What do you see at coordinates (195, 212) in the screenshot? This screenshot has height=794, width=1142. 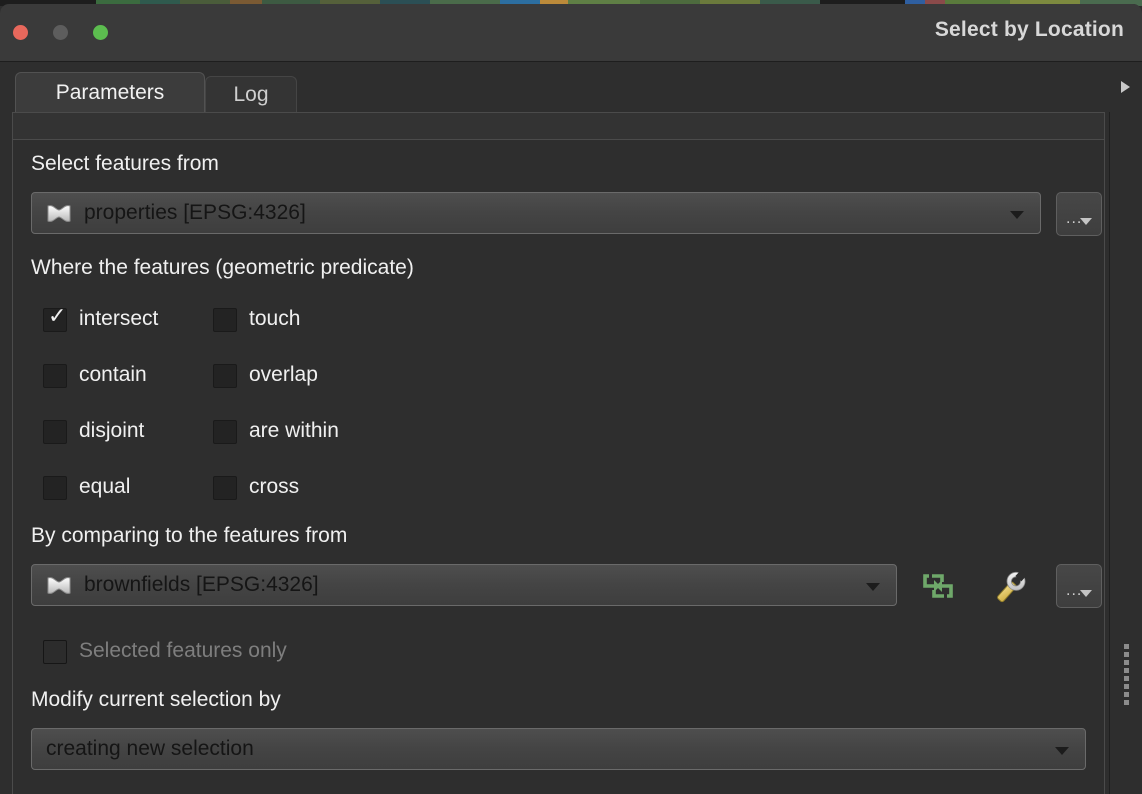 I see `select-features-from-value: properties [EPSG:4326]` at bounding box center [195, 212].